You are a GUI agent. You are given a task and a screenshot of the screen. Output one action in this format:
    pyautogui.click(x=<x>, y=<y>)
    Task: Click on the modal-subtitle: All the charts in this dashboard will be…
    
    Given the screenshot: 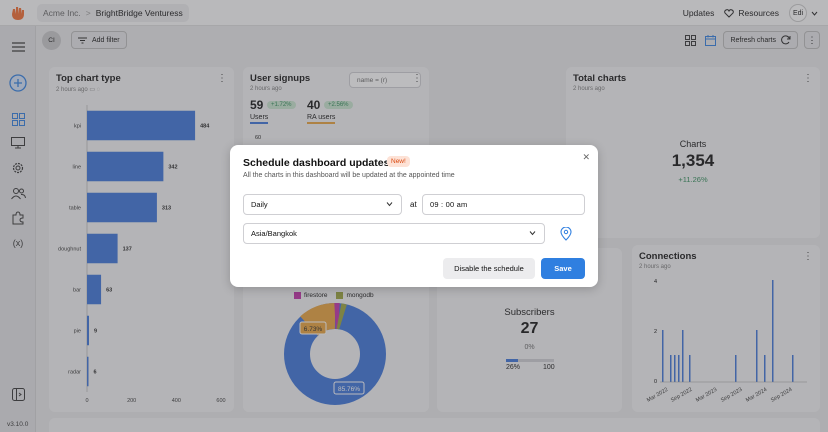 What is the action you would take?
    pyautogui.click(x=349, y=175)
    